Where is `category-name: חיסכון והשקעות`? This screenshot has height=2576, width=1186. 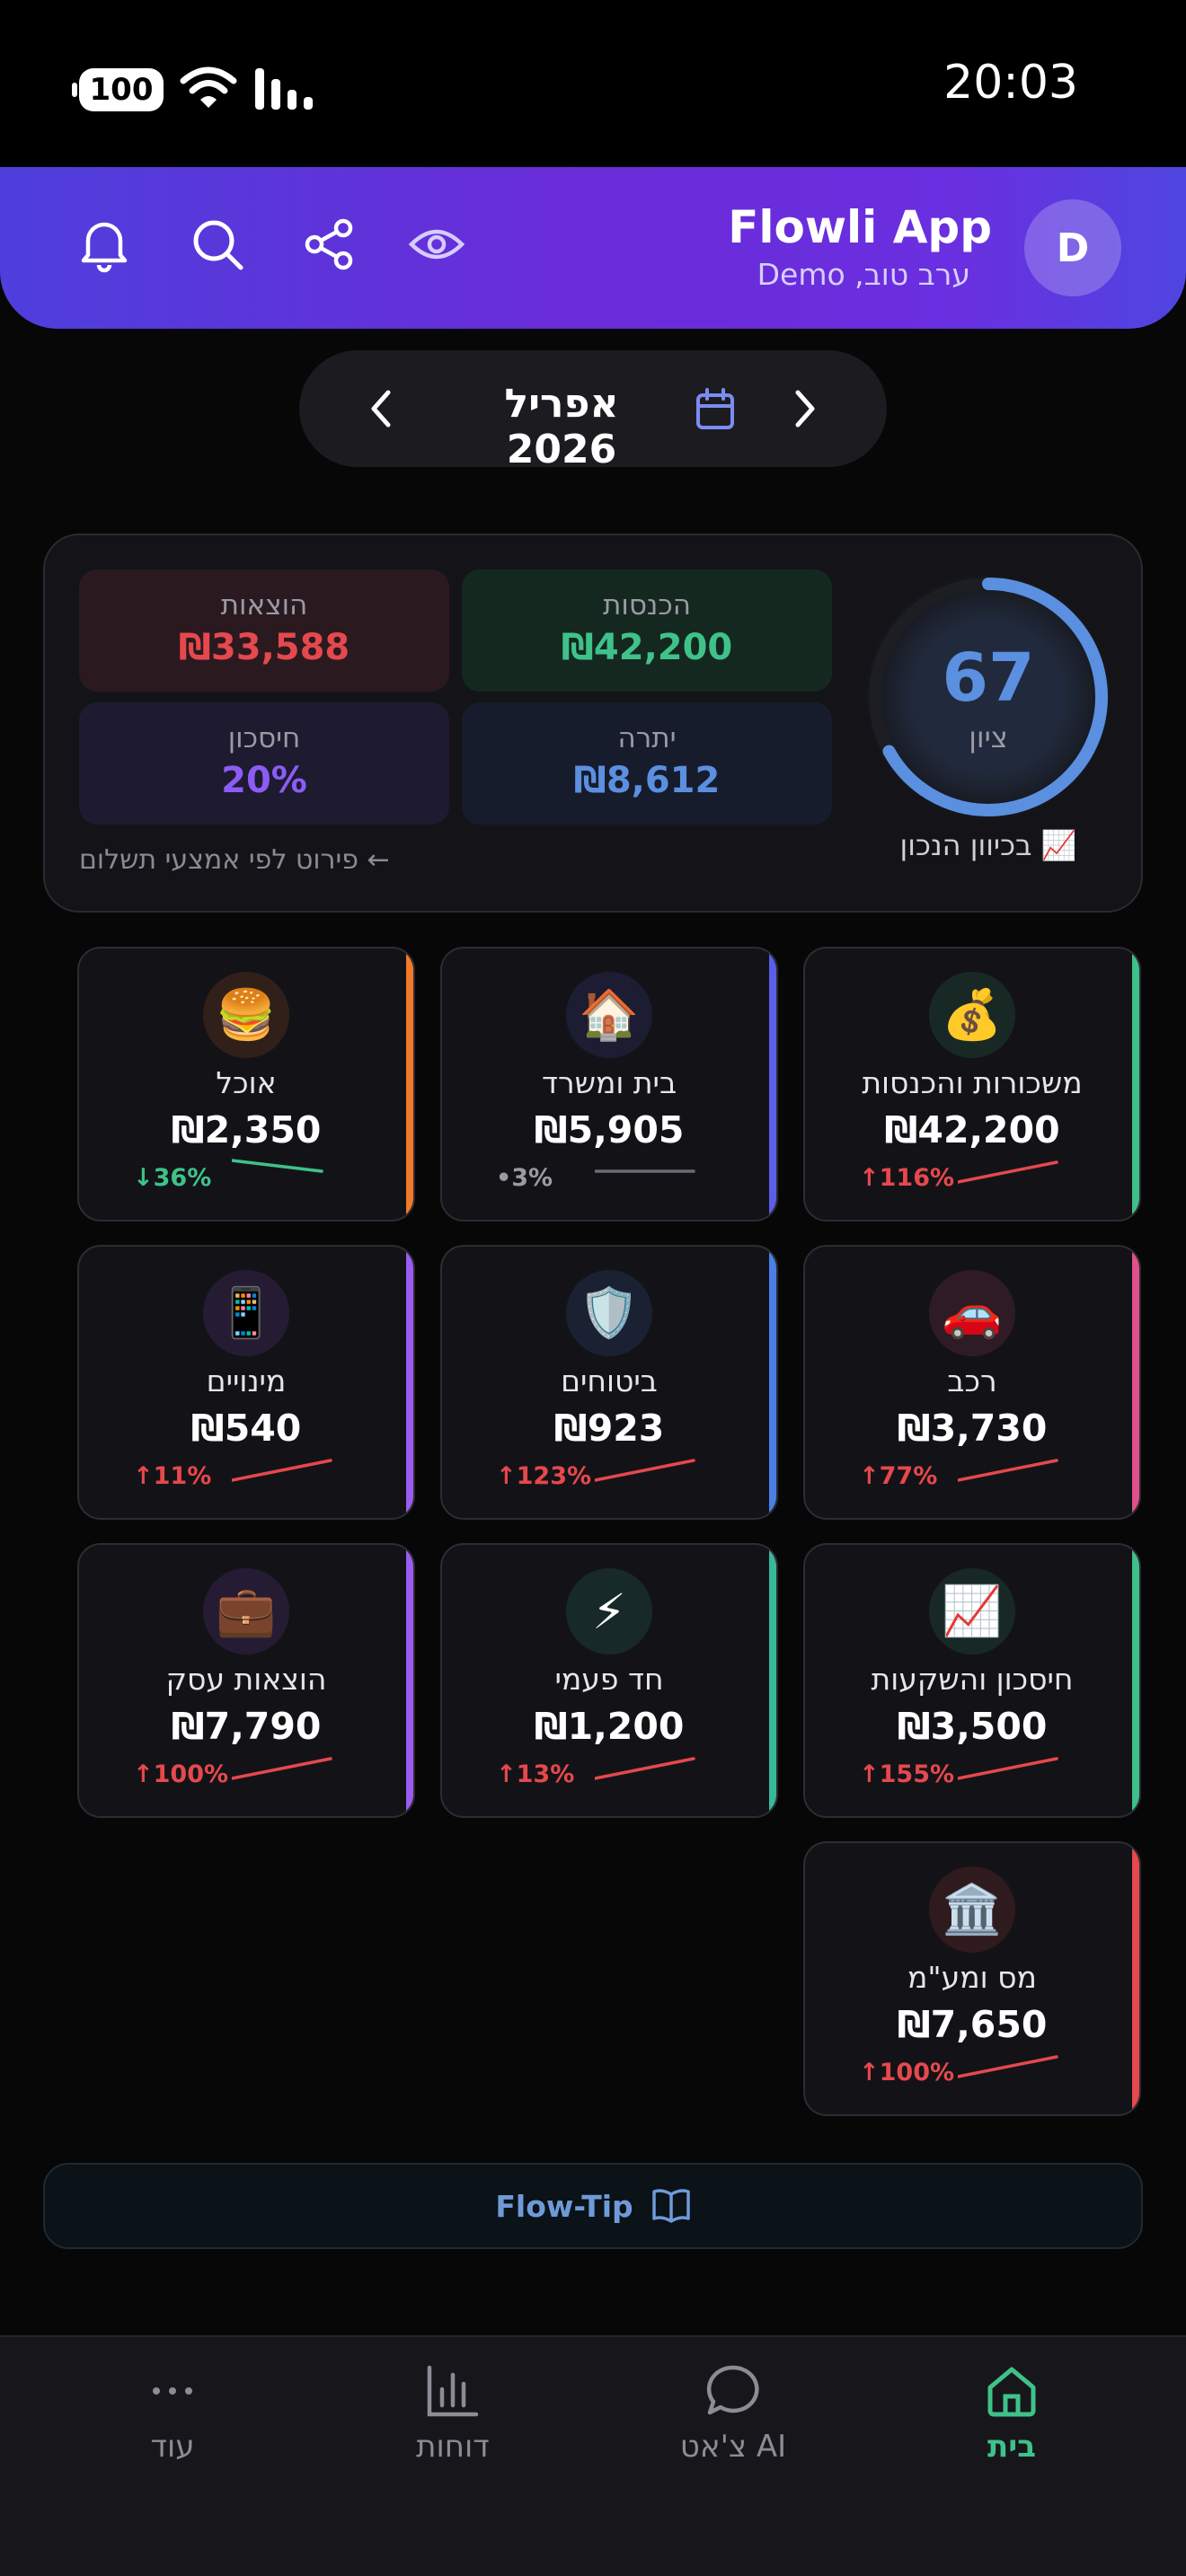 category-name: חיסכון והשקעות is located at coordinates (972, 1679).